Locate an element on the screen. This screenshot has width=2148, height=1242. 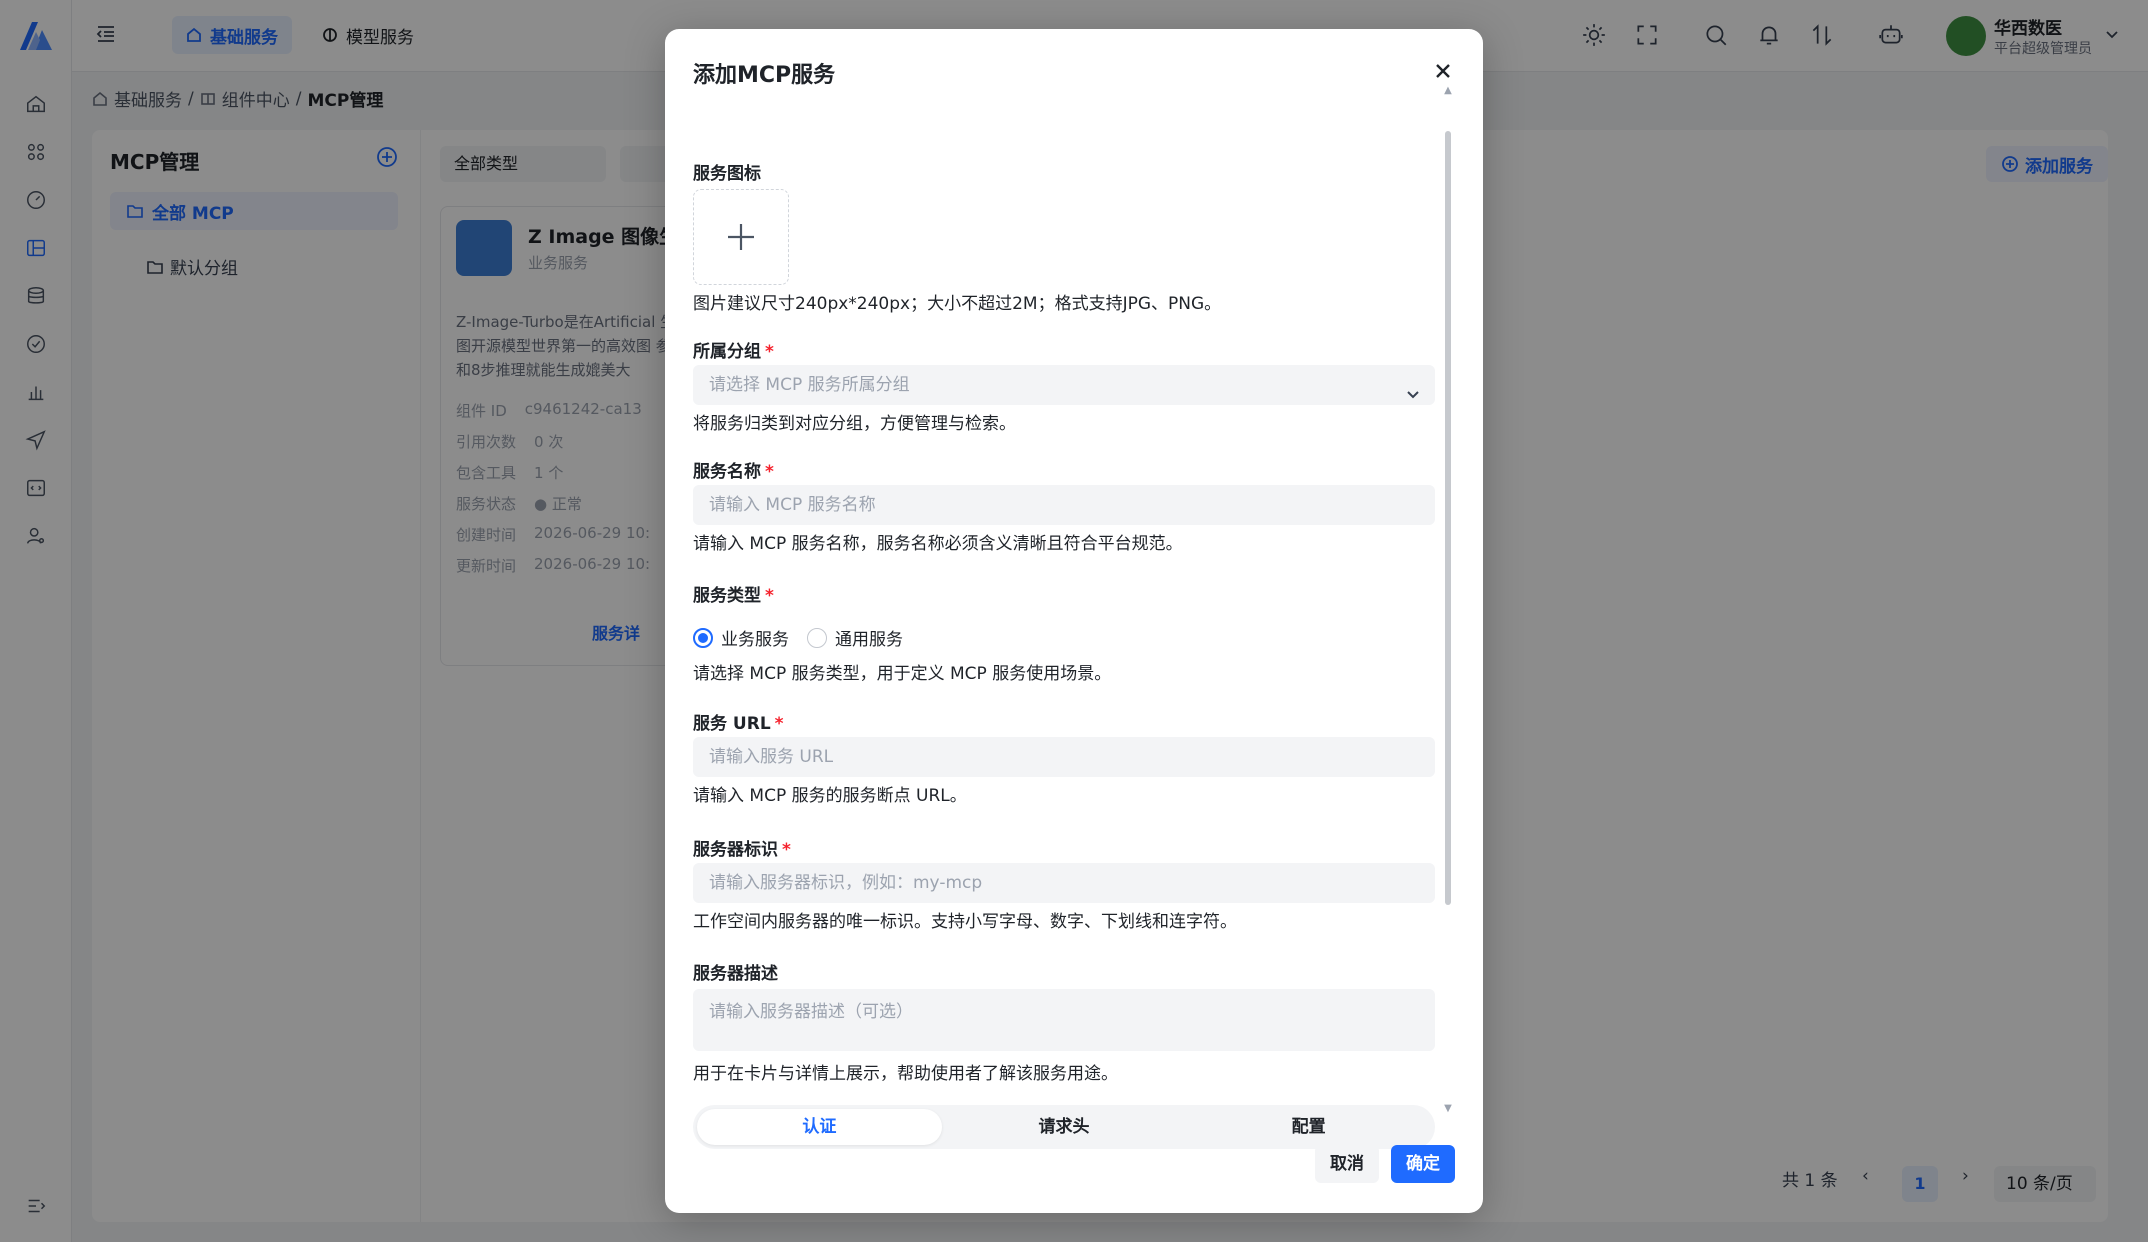
dialog-title: 添加MCP服务 is located at coordinates (764, 75).